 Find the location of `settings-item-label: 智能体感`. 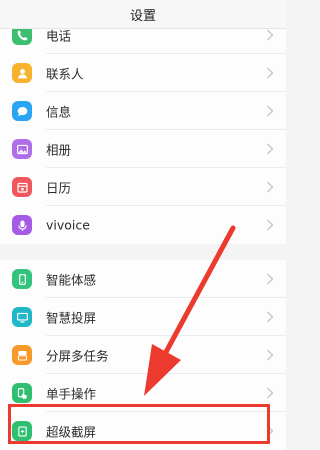

settings-item-label: 智能体感 is located at coordinates (71, 280).